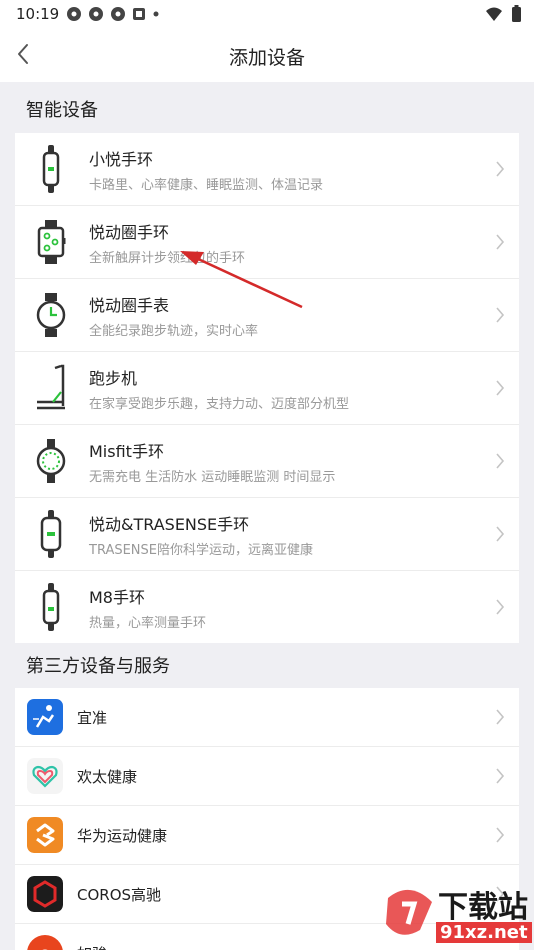 The width and height of the screenshot is (534, 950). I want to click on battery-icon, so click(516, 13).